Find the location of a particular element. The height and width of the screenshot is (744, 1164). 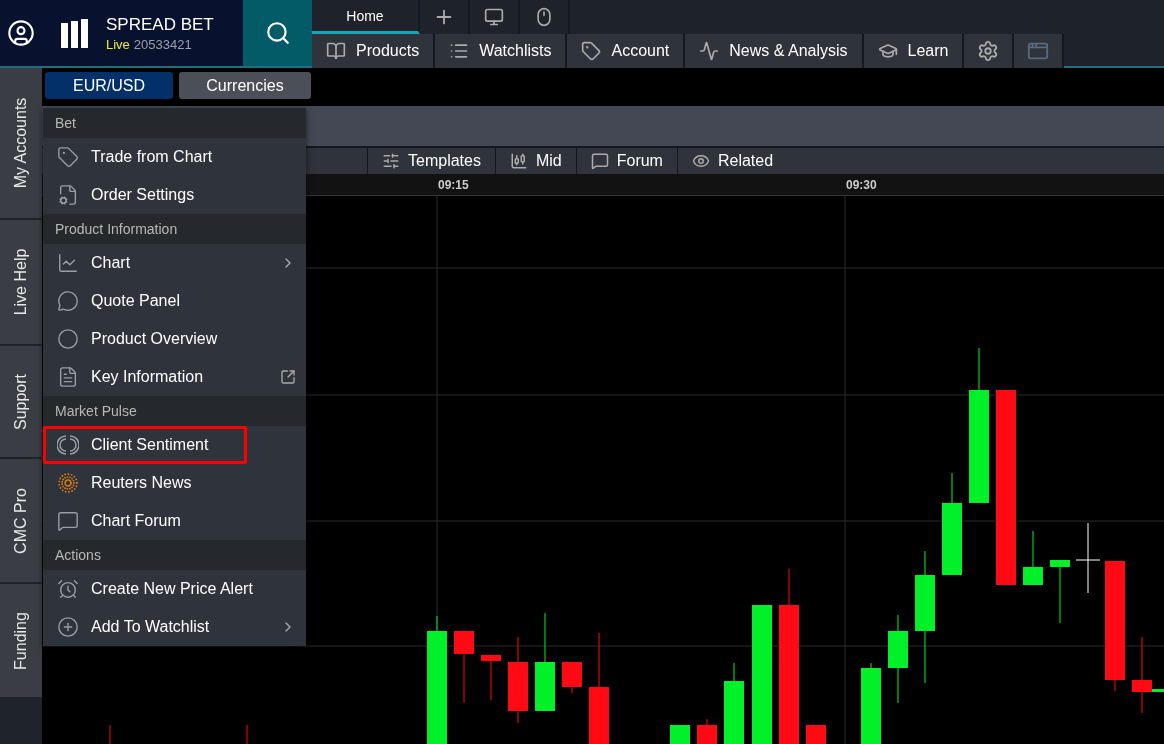

graduation-cap-icon is located at coordinates (887, 51).